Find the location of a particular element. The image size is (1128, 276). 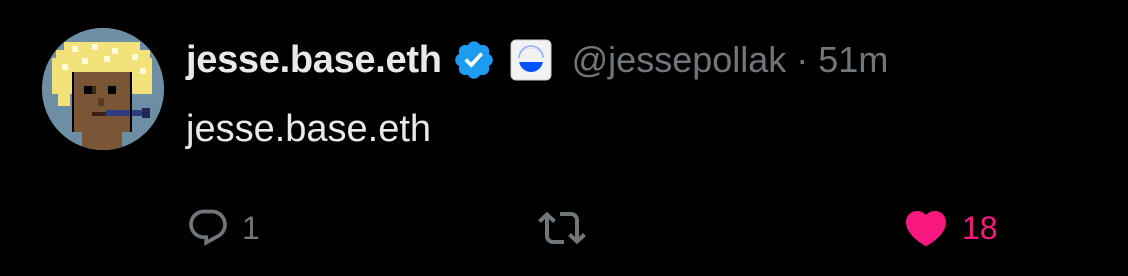

heart-icon is located at coordinates (926, 229).